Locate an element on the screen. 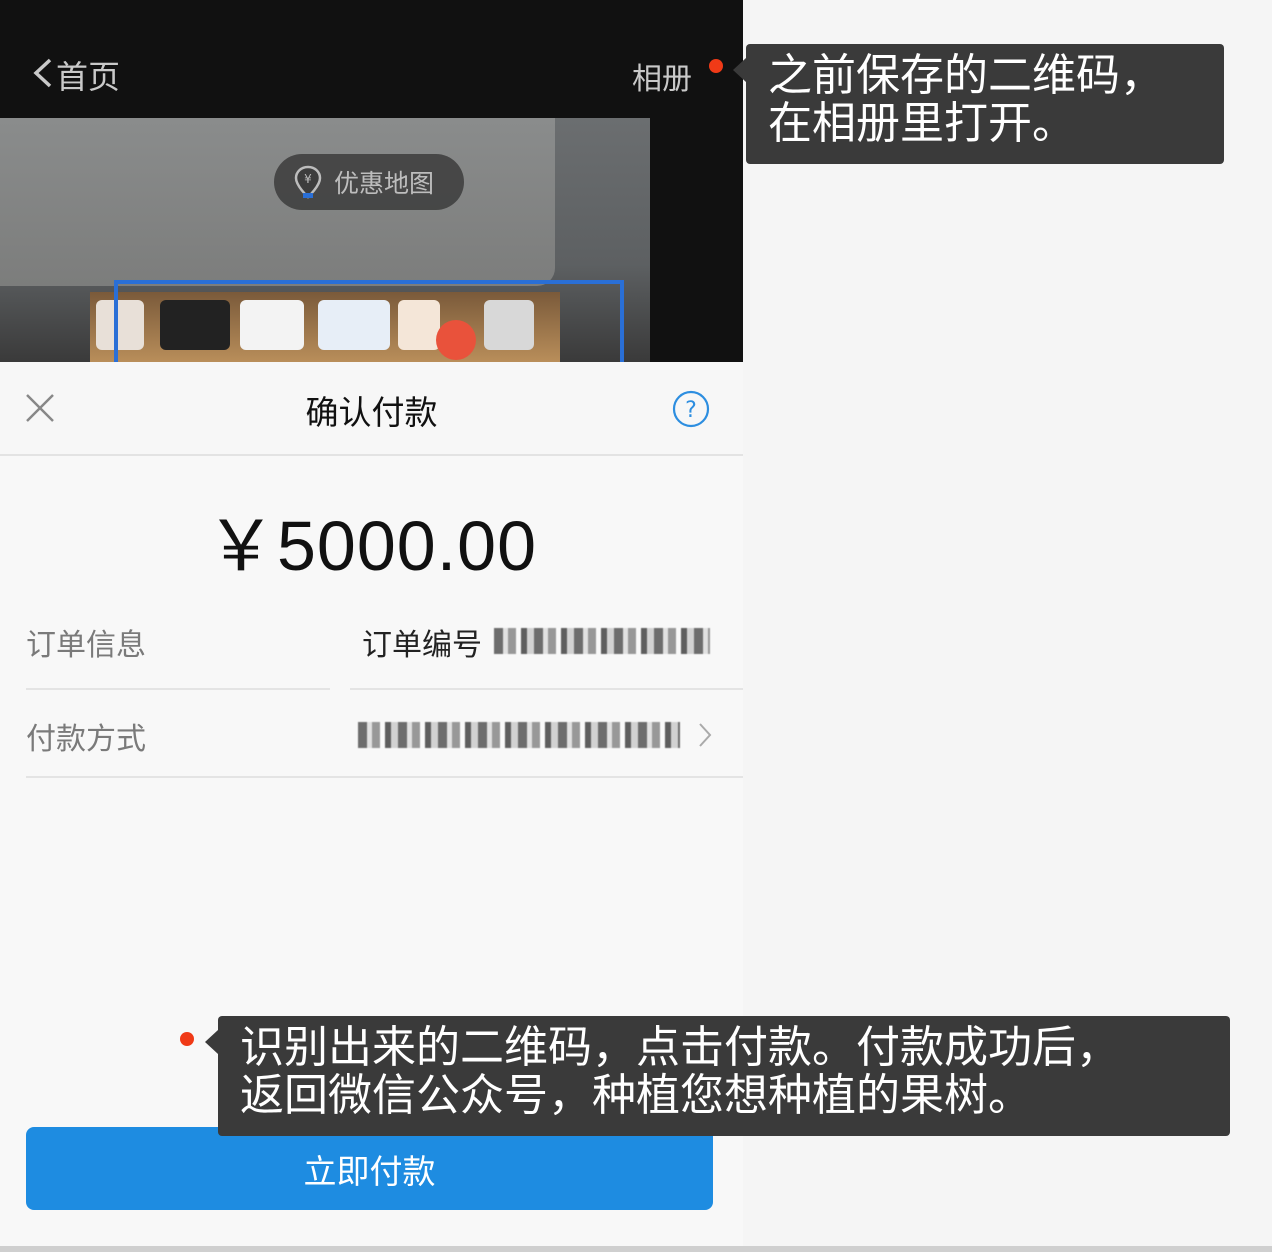  discount-map-button: ¥ 优惠地图 is located at coordinates (369, 182).